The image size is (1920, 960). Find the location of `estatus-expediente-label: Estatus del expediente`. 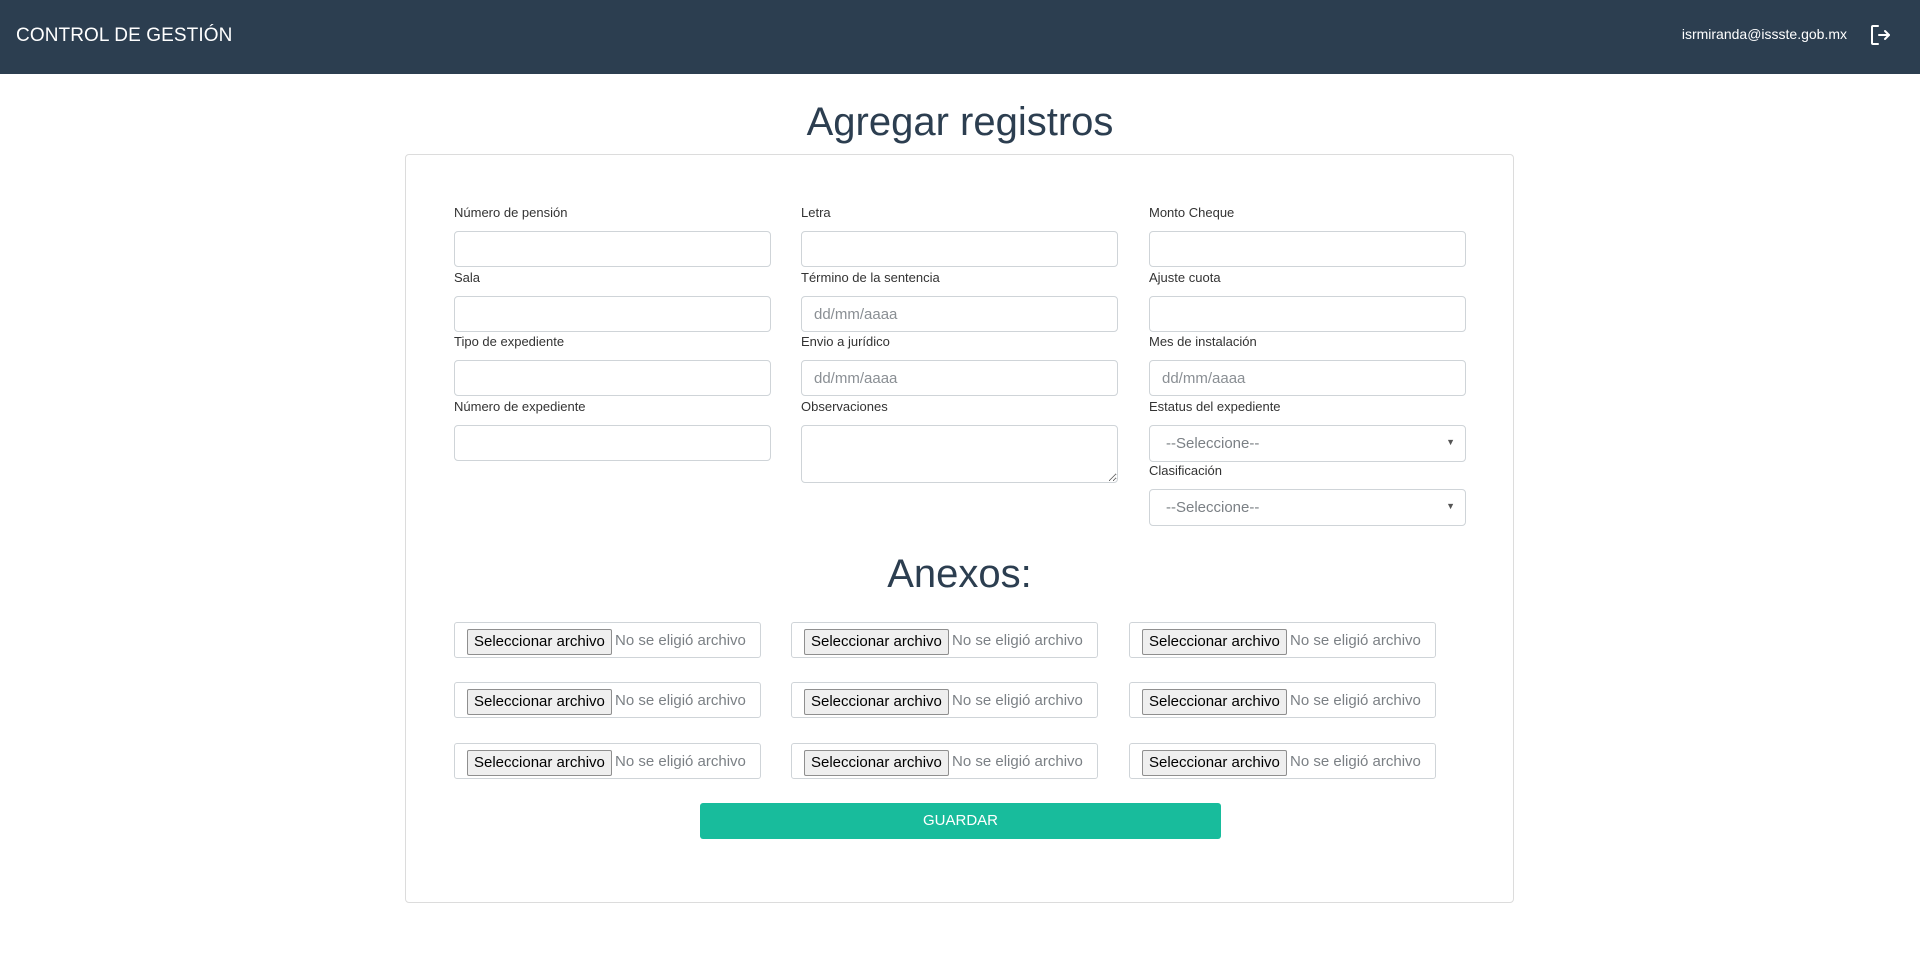

estatus-expediente-label: Estatus del expediente is located at coordinates (1215, 406).